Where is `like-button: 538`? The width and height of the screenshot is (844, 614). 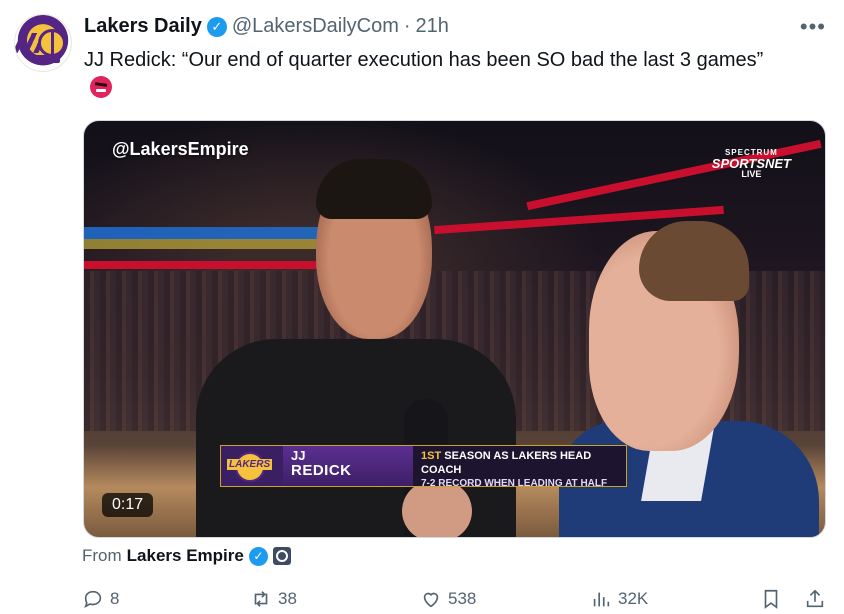 like-button: 538 is located at coordinates (448, 599).